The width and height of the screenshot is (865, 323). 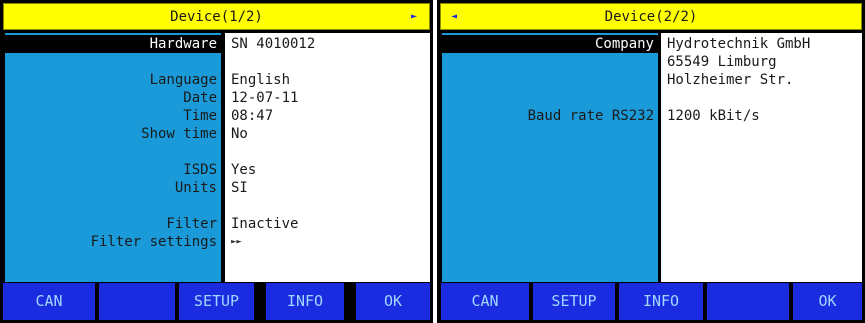 I want to click on label-date: Date, so click(x=200, y=98).